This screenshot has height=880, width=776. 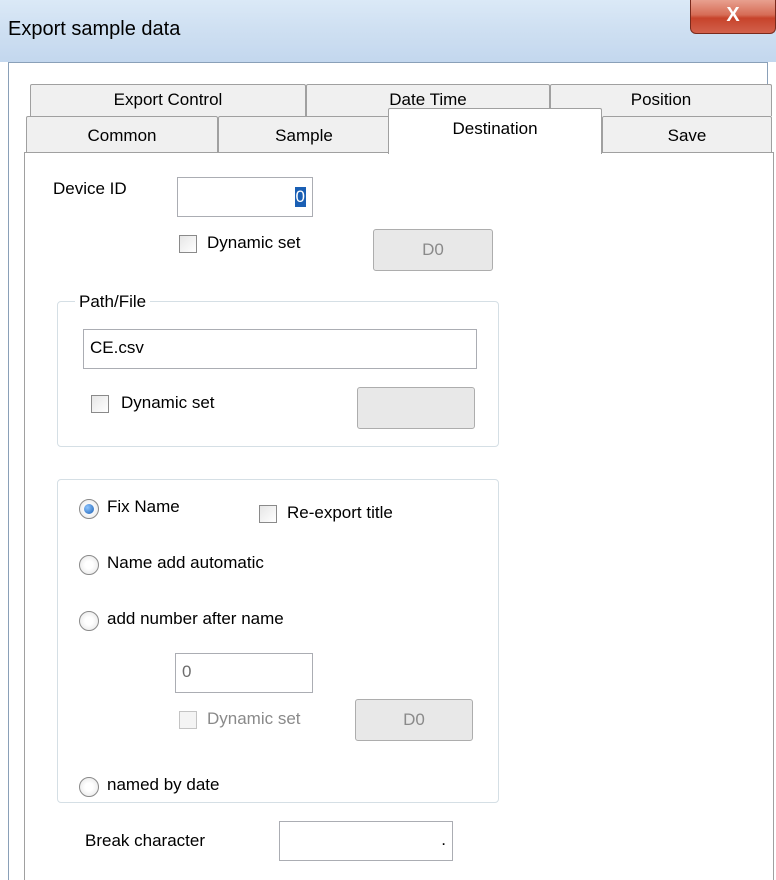 What do you see at coordinates (185, 562) in the screenshot?
I see `name-add-automatic-label: Name add automatic` at bounding box center [185, 562].